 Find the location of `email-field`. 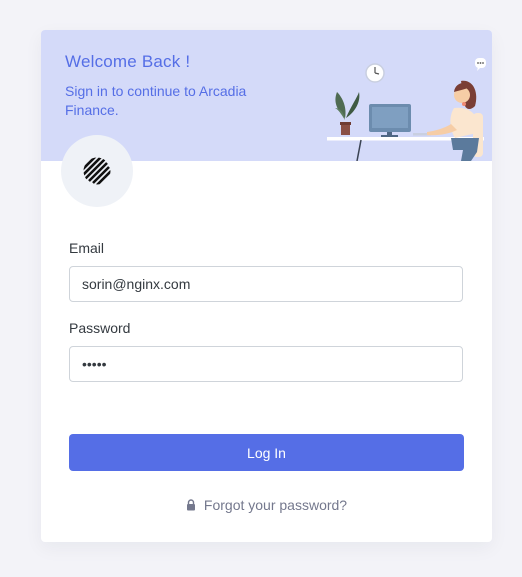

email-field is located at coordinates (266, 284).